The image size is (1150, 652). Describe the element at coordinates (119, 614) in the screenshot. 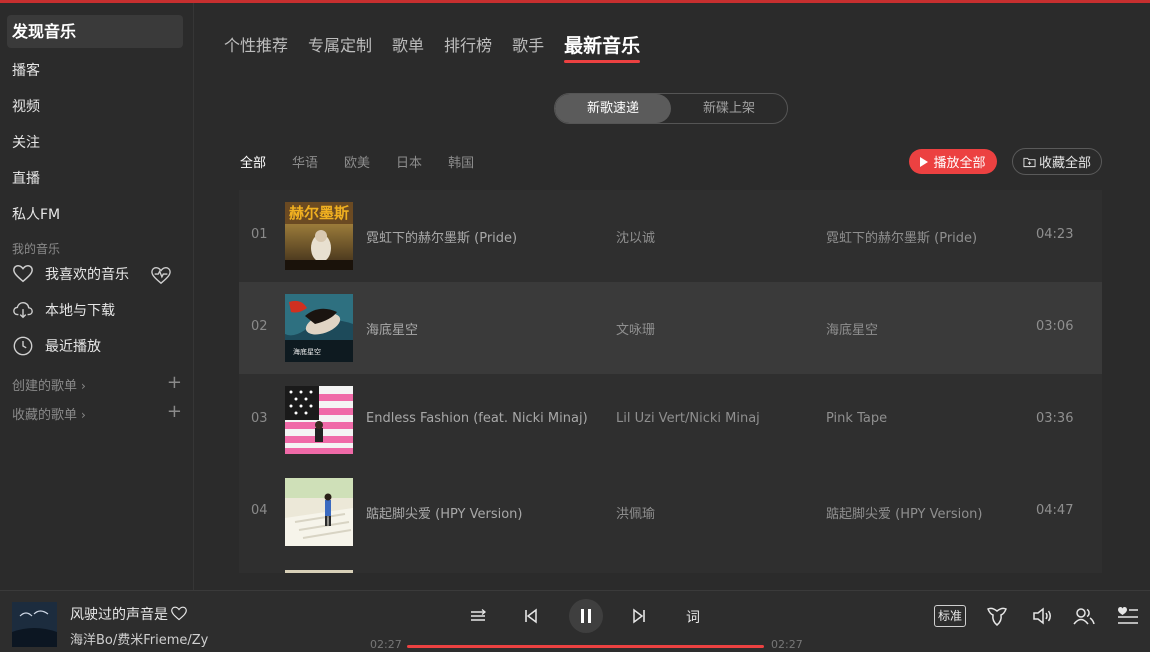

I see `now-playing-title: 风驶过的声音是` at that location.